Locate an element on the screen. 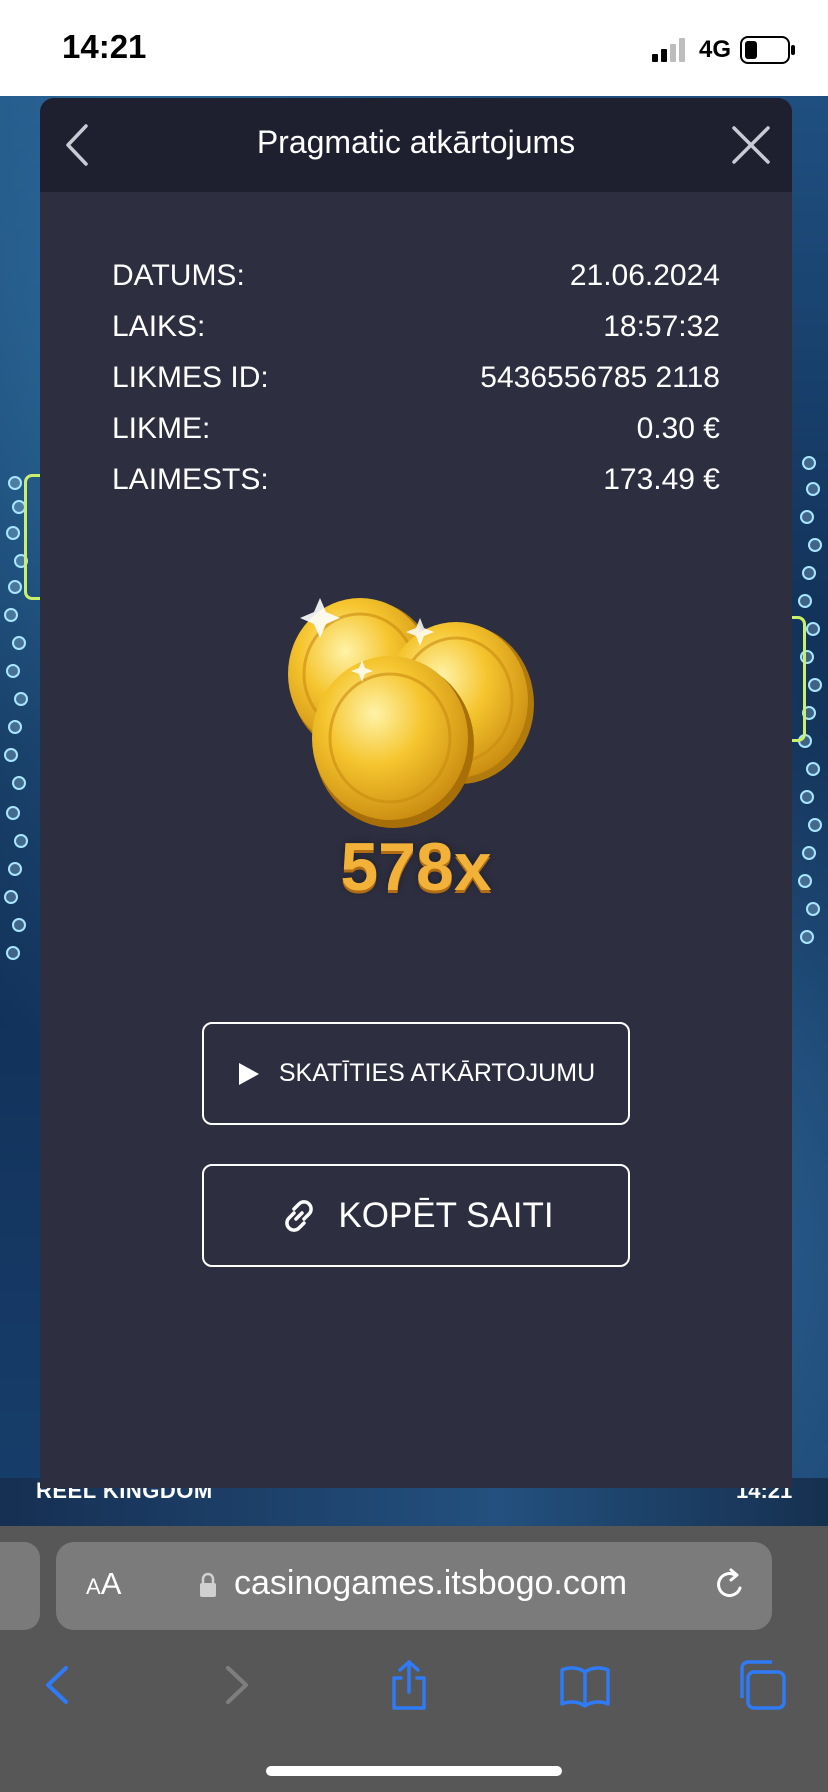  win-multiplier: 578x is located at coordinates (416, 867).